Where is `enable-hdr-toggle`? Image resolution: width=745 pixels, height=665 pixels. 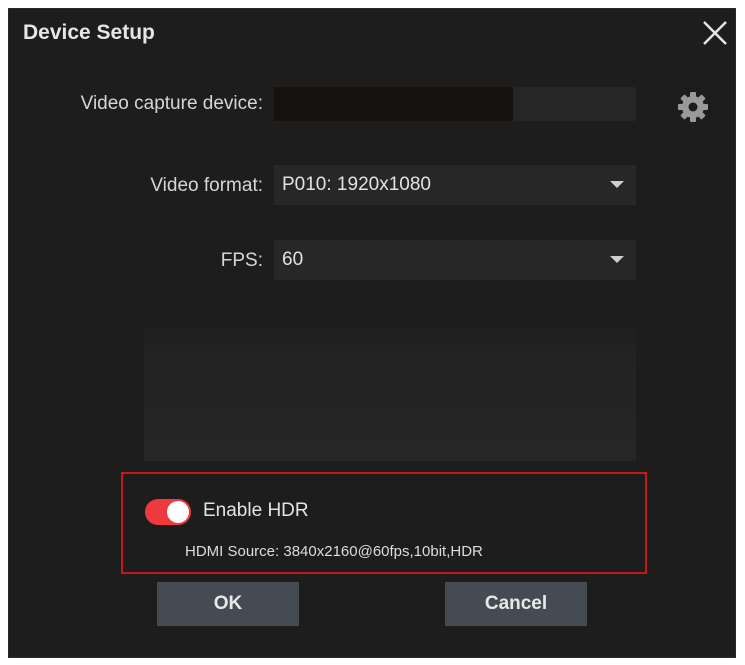 enable-hdr-toggle is located at coordinates (168, 512).